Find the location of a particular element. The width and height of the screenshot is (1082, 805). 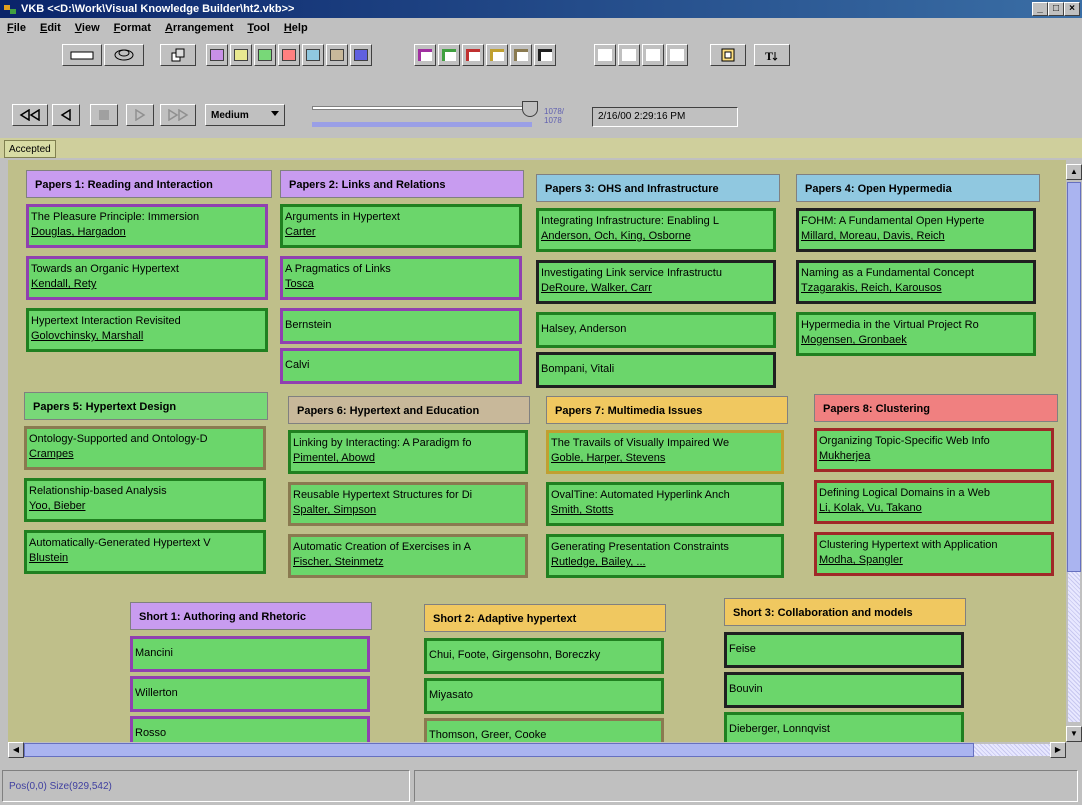

collection-title: Short 3: Collaboration and models is located at coordinates (845, 612).